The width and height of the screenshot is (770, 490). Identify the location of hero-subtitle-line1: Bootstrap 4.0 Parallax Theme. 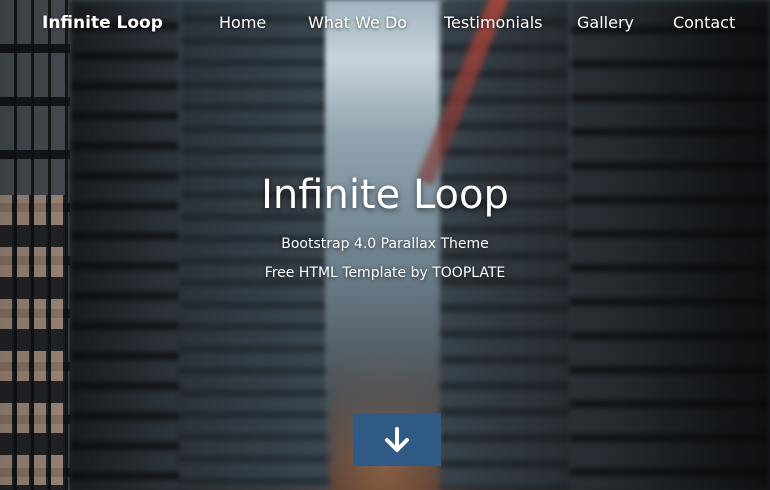
(385, 244).